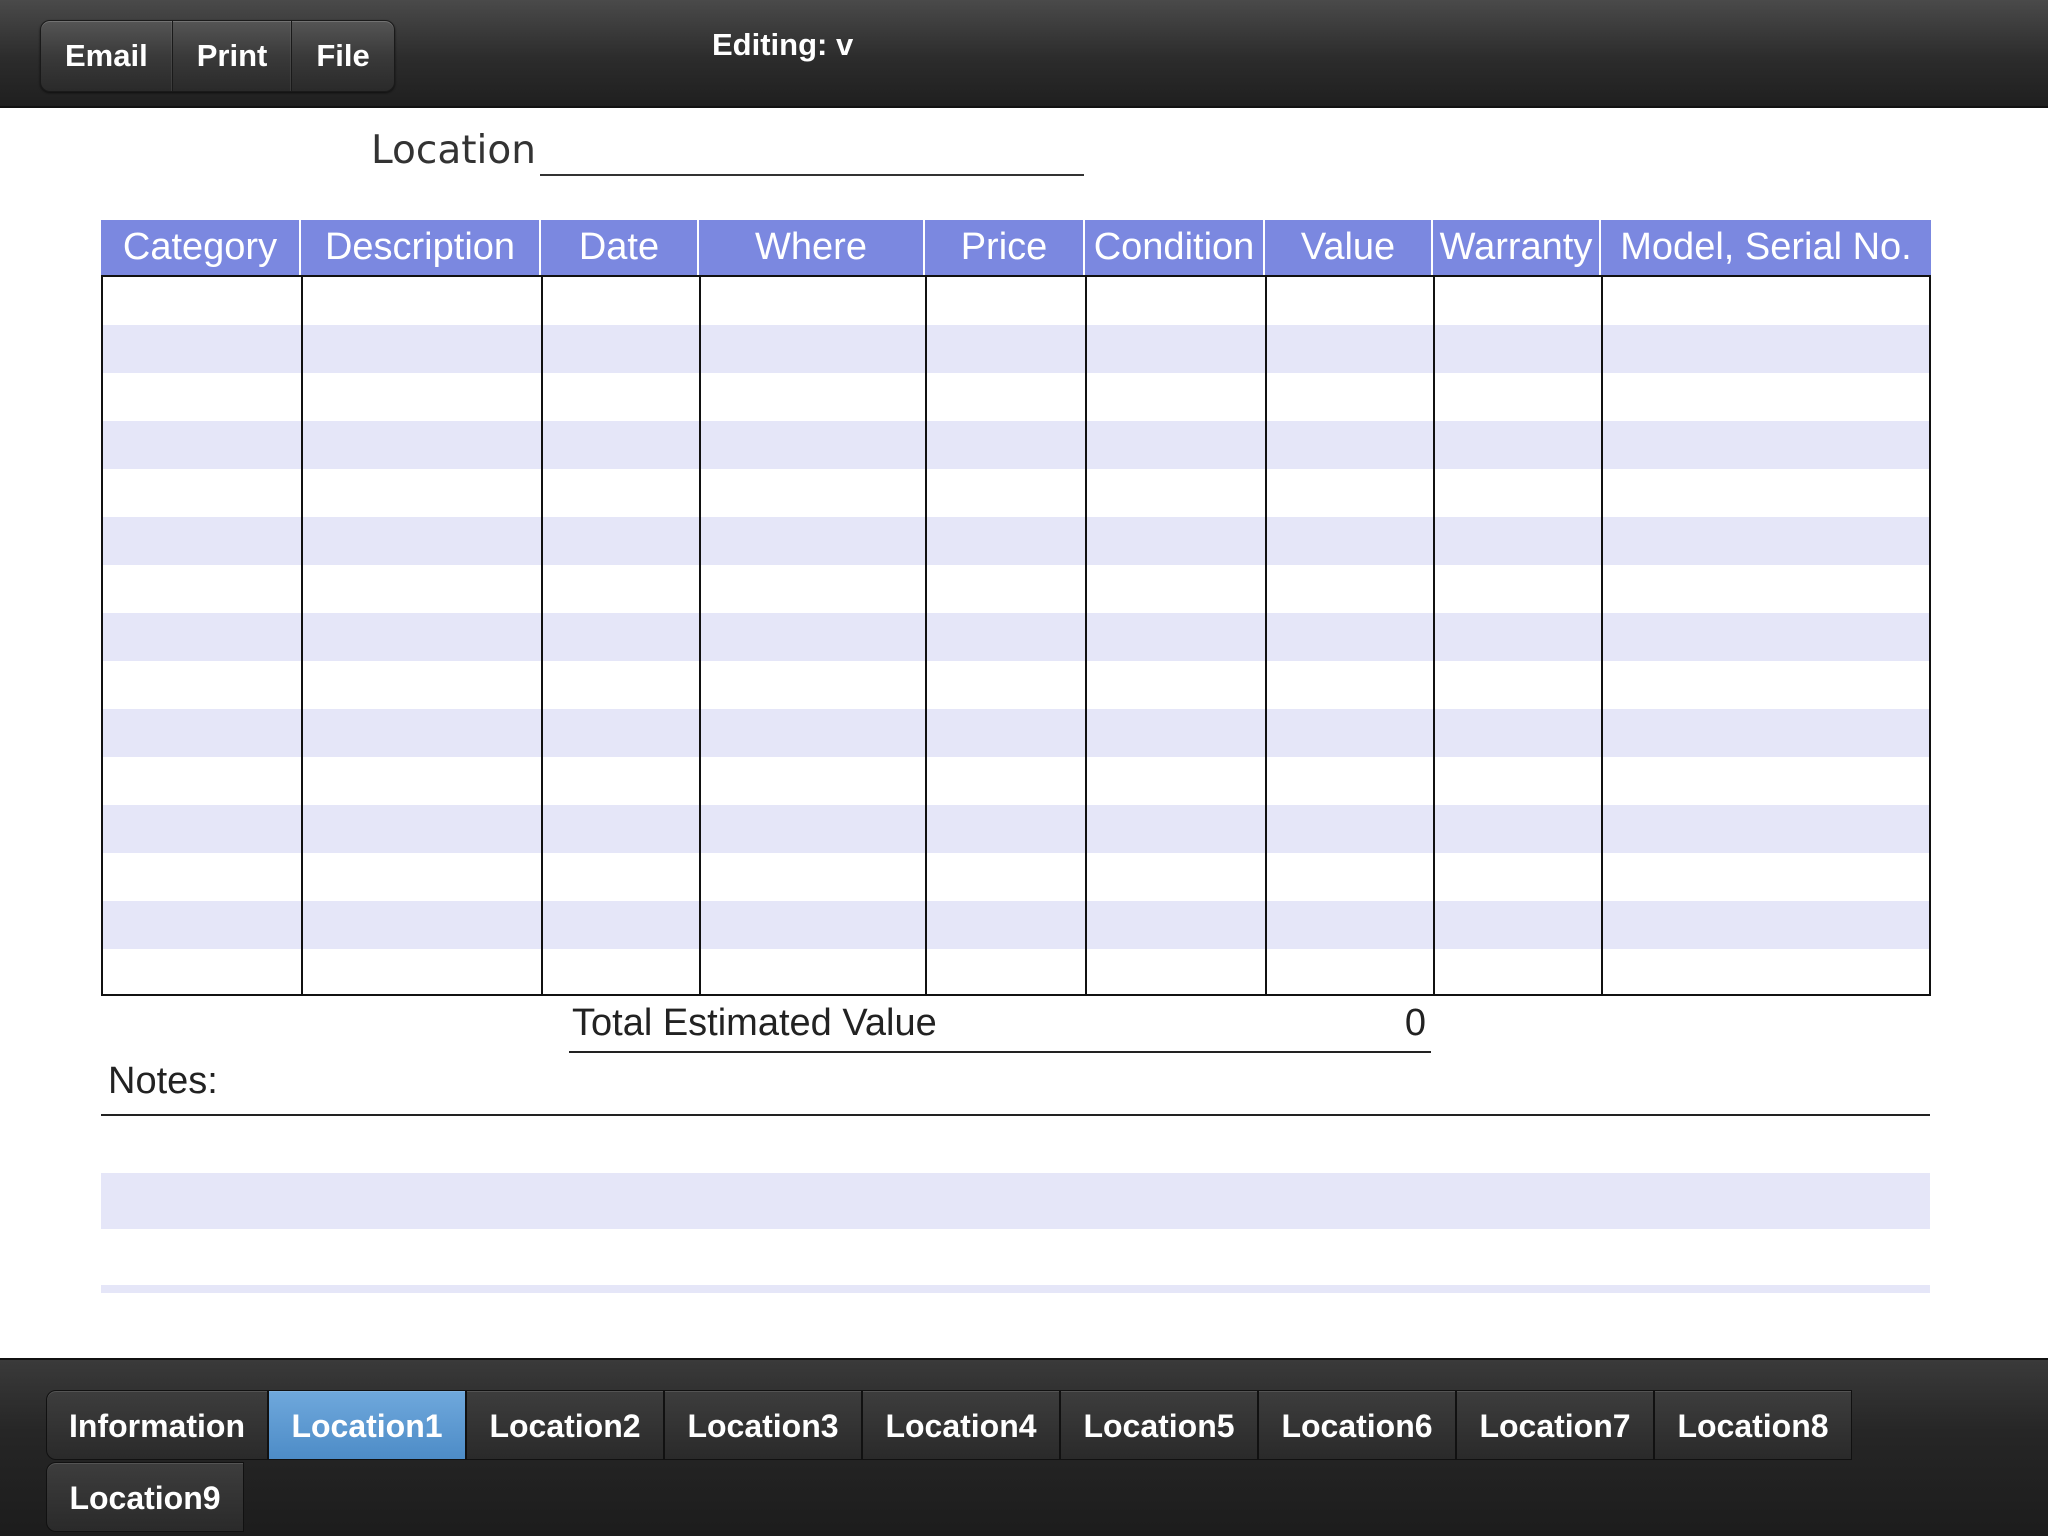  What do you see at coordinates (1415, 1023) in the screenshot?
I see `total-value: 0` at bounding box center [1415, 1023].